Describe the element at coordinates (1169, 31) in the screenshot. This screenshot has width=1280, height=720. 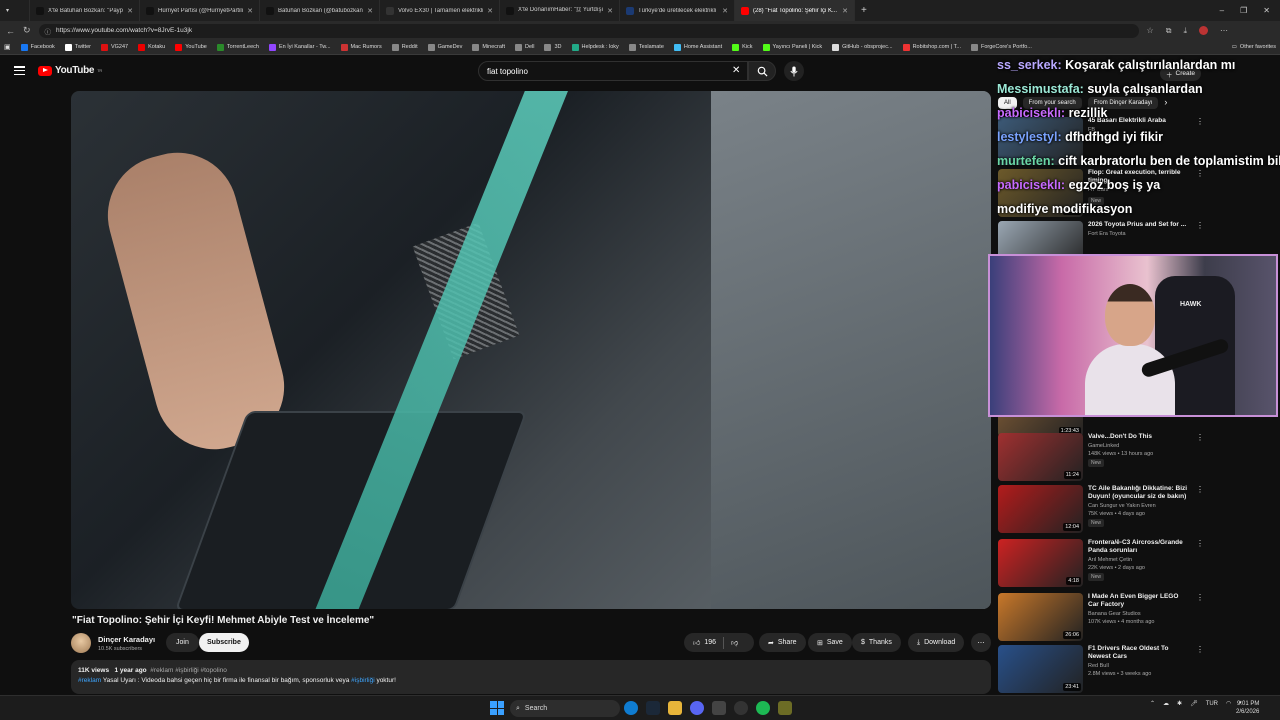
I see `extensions-icon: ⧉` at that location.